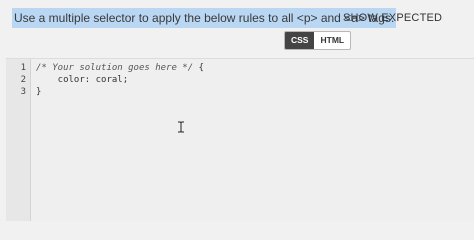 Image resolution: width=474 pixels, height=240 pixels. I want to click on code-line: }, so click(38, 92).